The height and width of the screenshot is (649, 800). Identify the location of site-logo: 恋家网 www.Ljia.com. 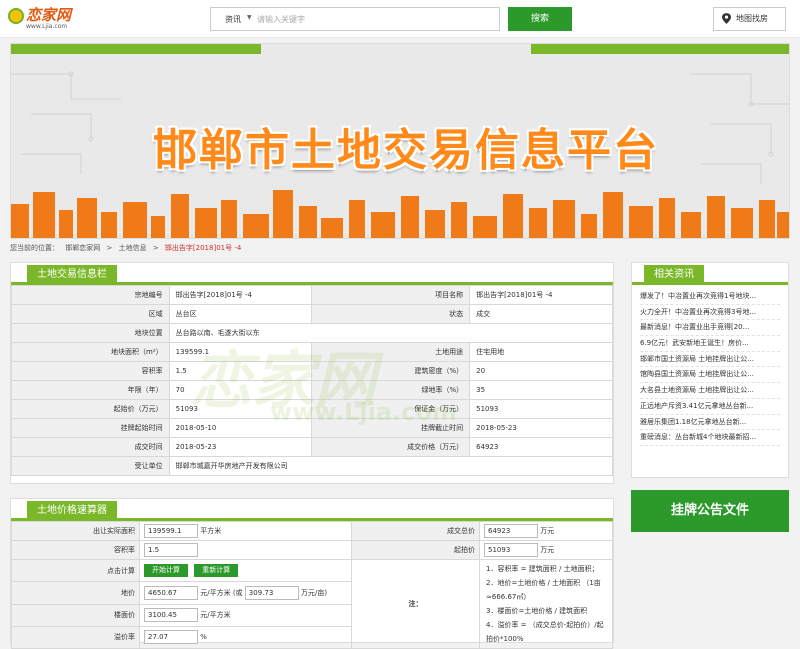
(48, 18).